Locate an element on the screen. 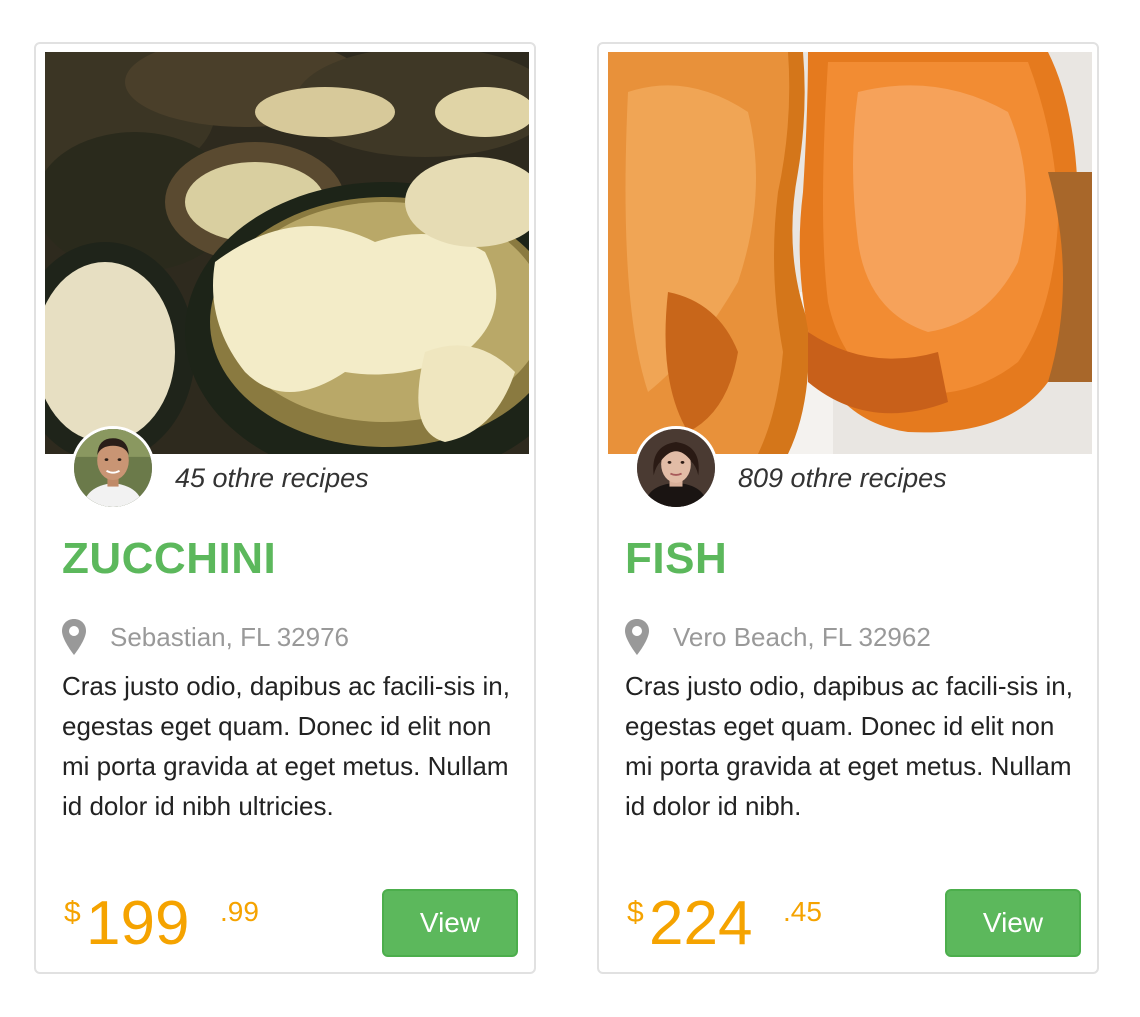  author-recipe-count: 809 othre recipes is located at coordinates (842, 478).